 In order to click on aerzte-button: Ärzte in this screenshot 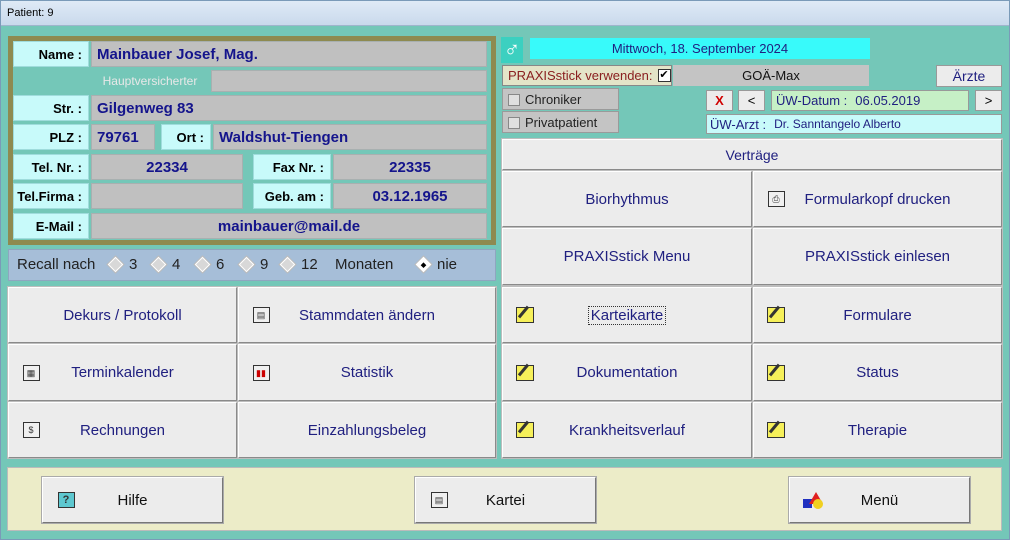, I will do `click(969, 76)`.